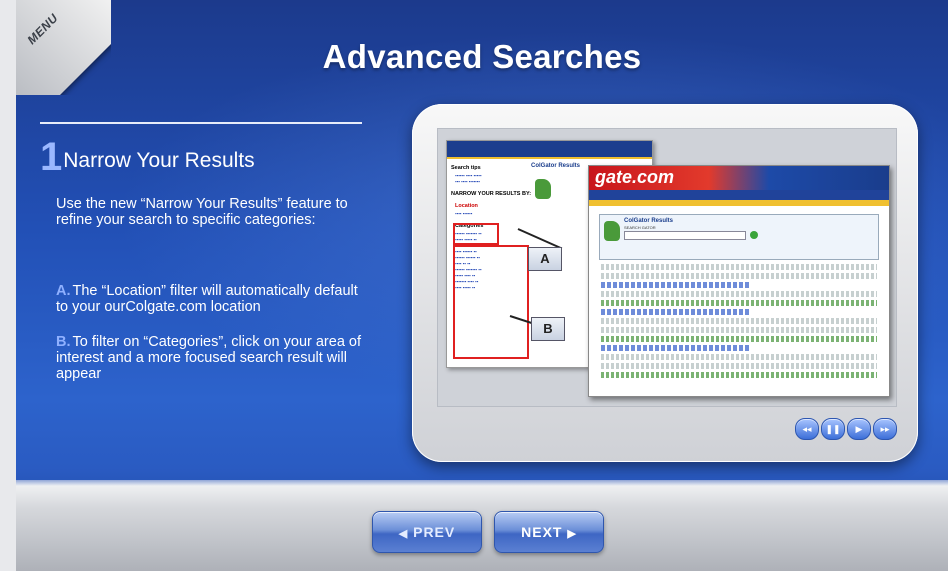 The height and width of the screenshot is (571, 948). I want to click on prev-button: ◀ PREV, so click(427, 532).